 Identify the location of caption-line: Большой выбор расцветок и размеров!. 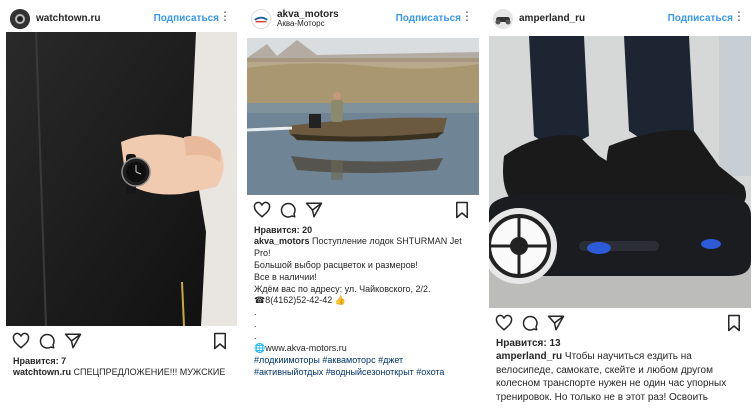
(336, 264).